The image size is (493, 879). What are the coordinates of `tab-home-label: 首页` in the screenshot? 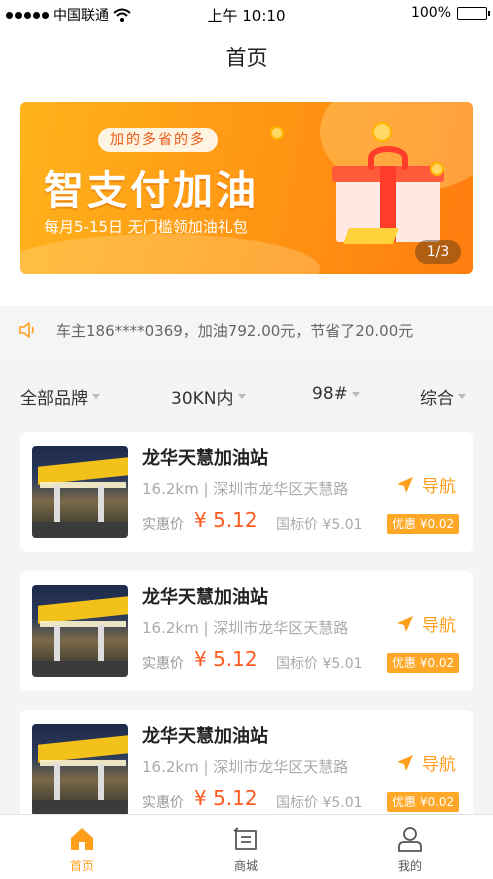 It's located at (81, 866).